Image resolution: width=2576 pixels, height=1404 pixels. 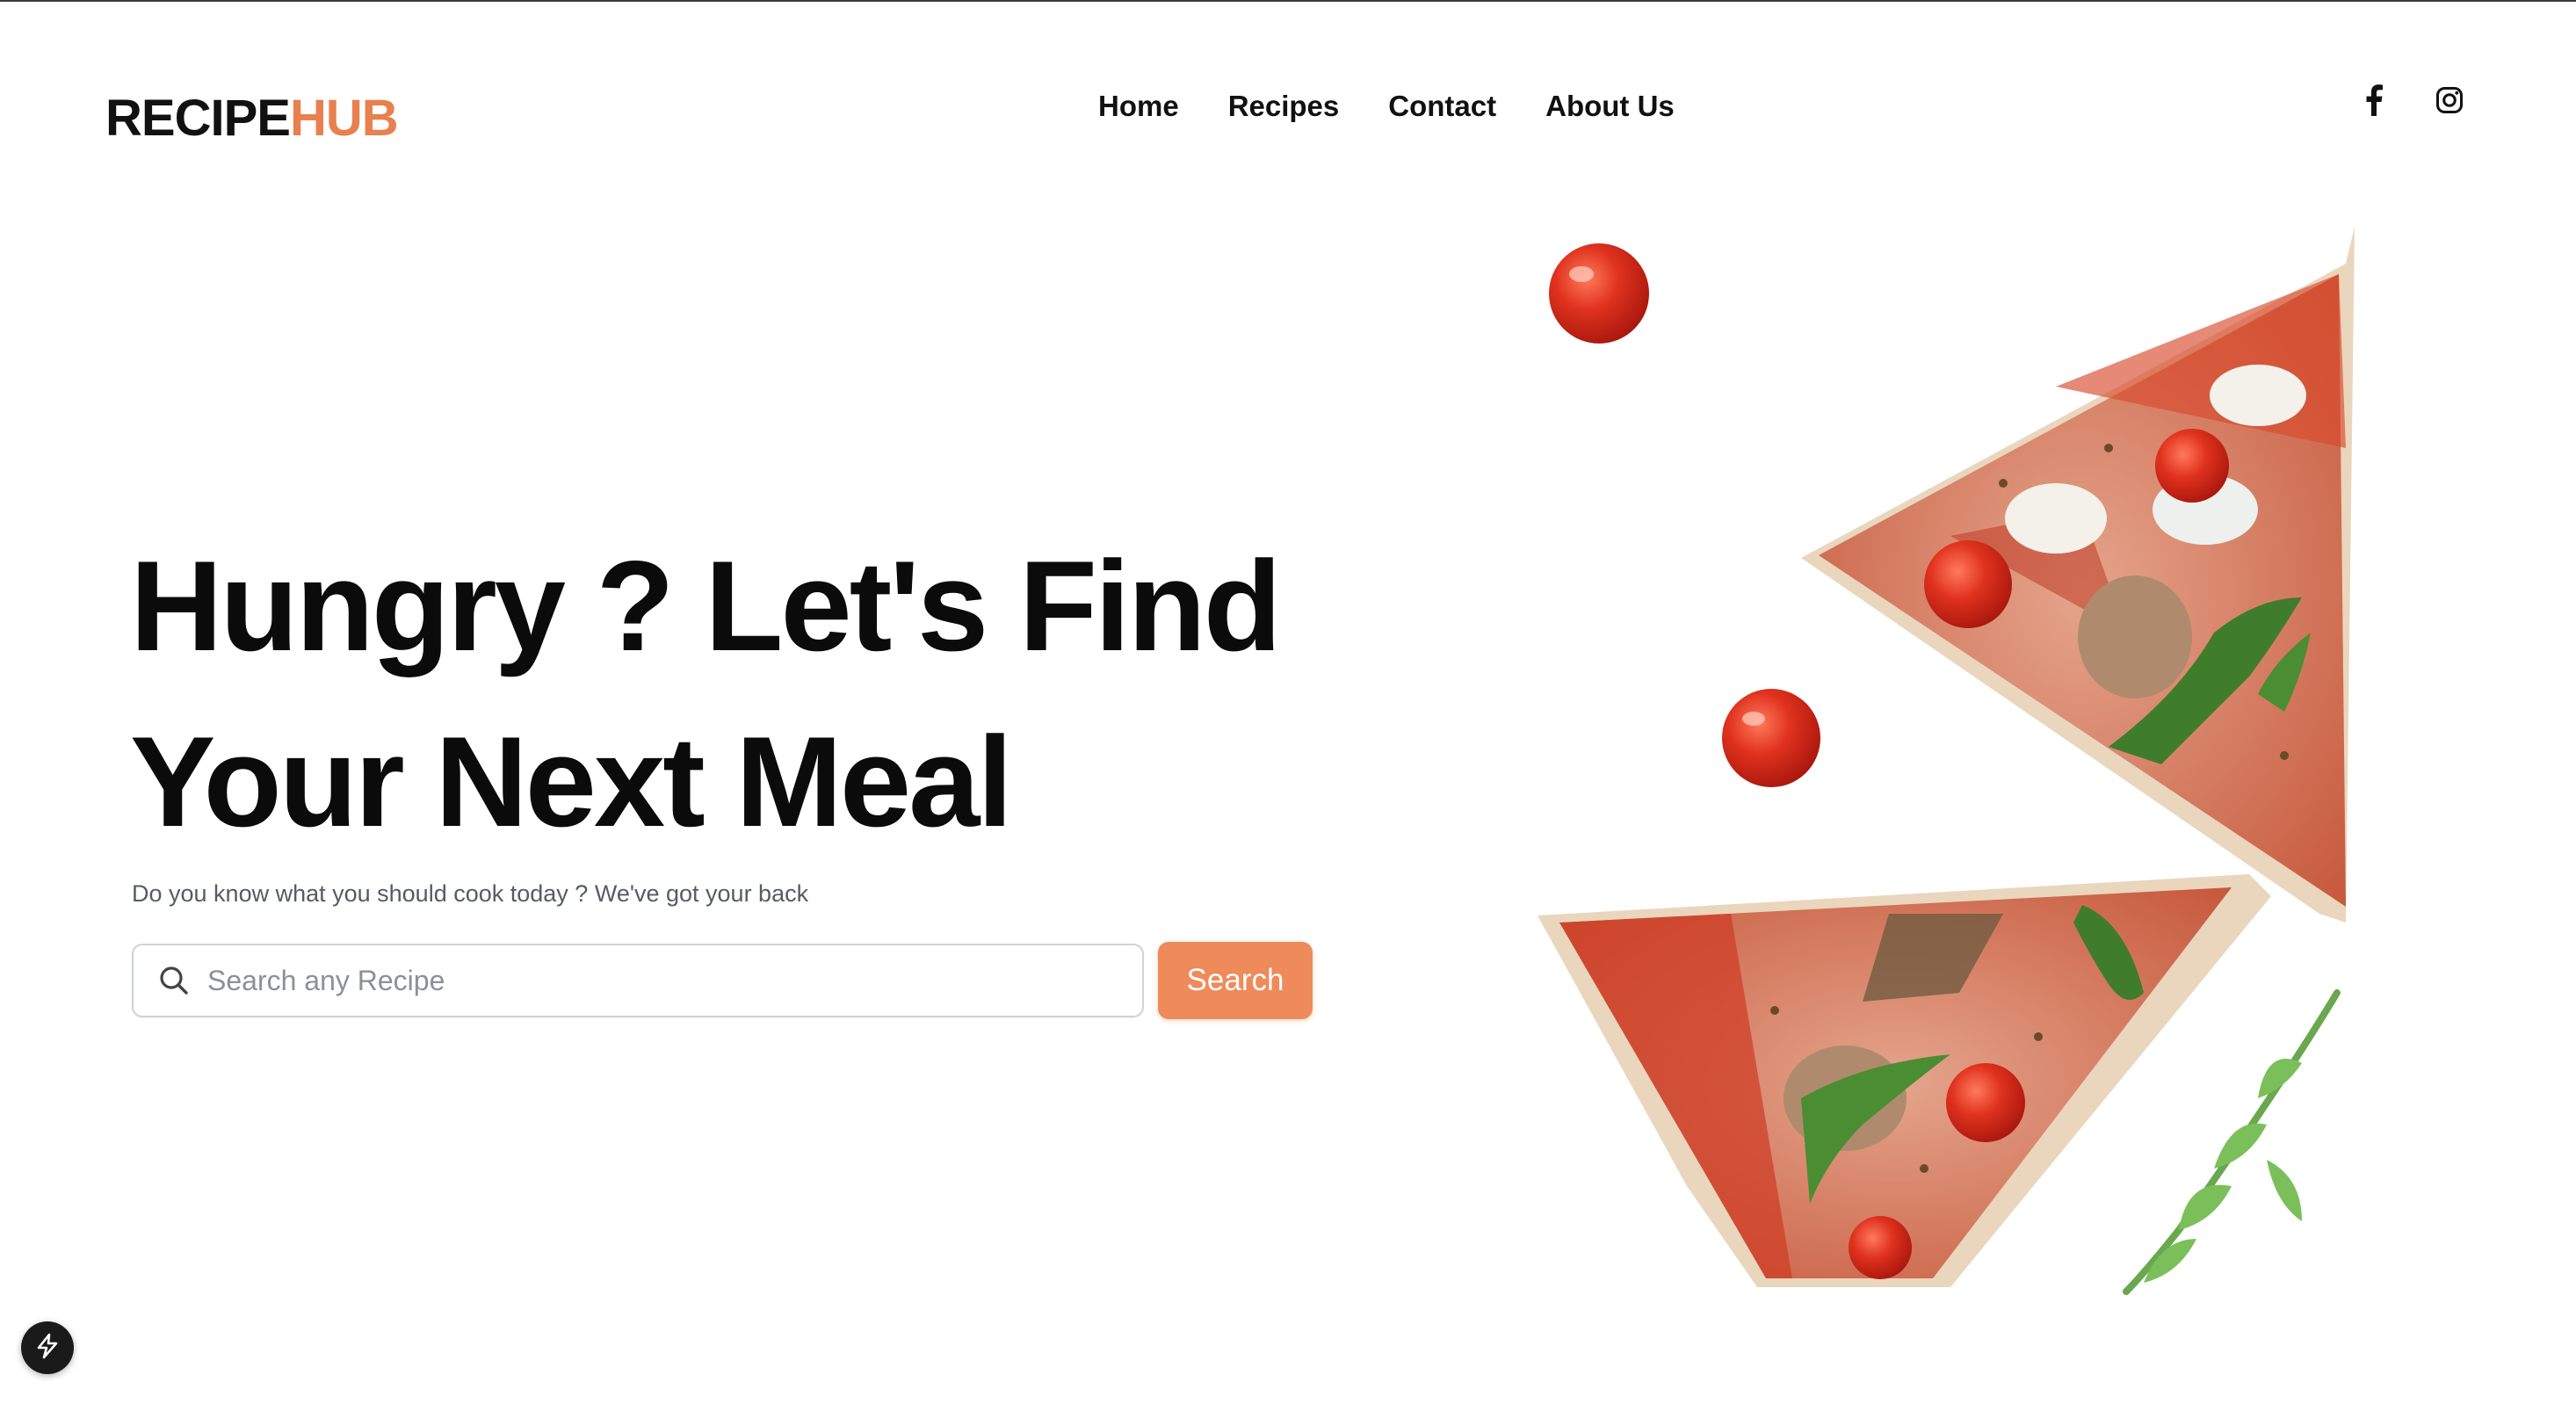 What do you see at coordinates (674, 981) in the screenshot?
I see `search-input` at bounding box center [674, 981].